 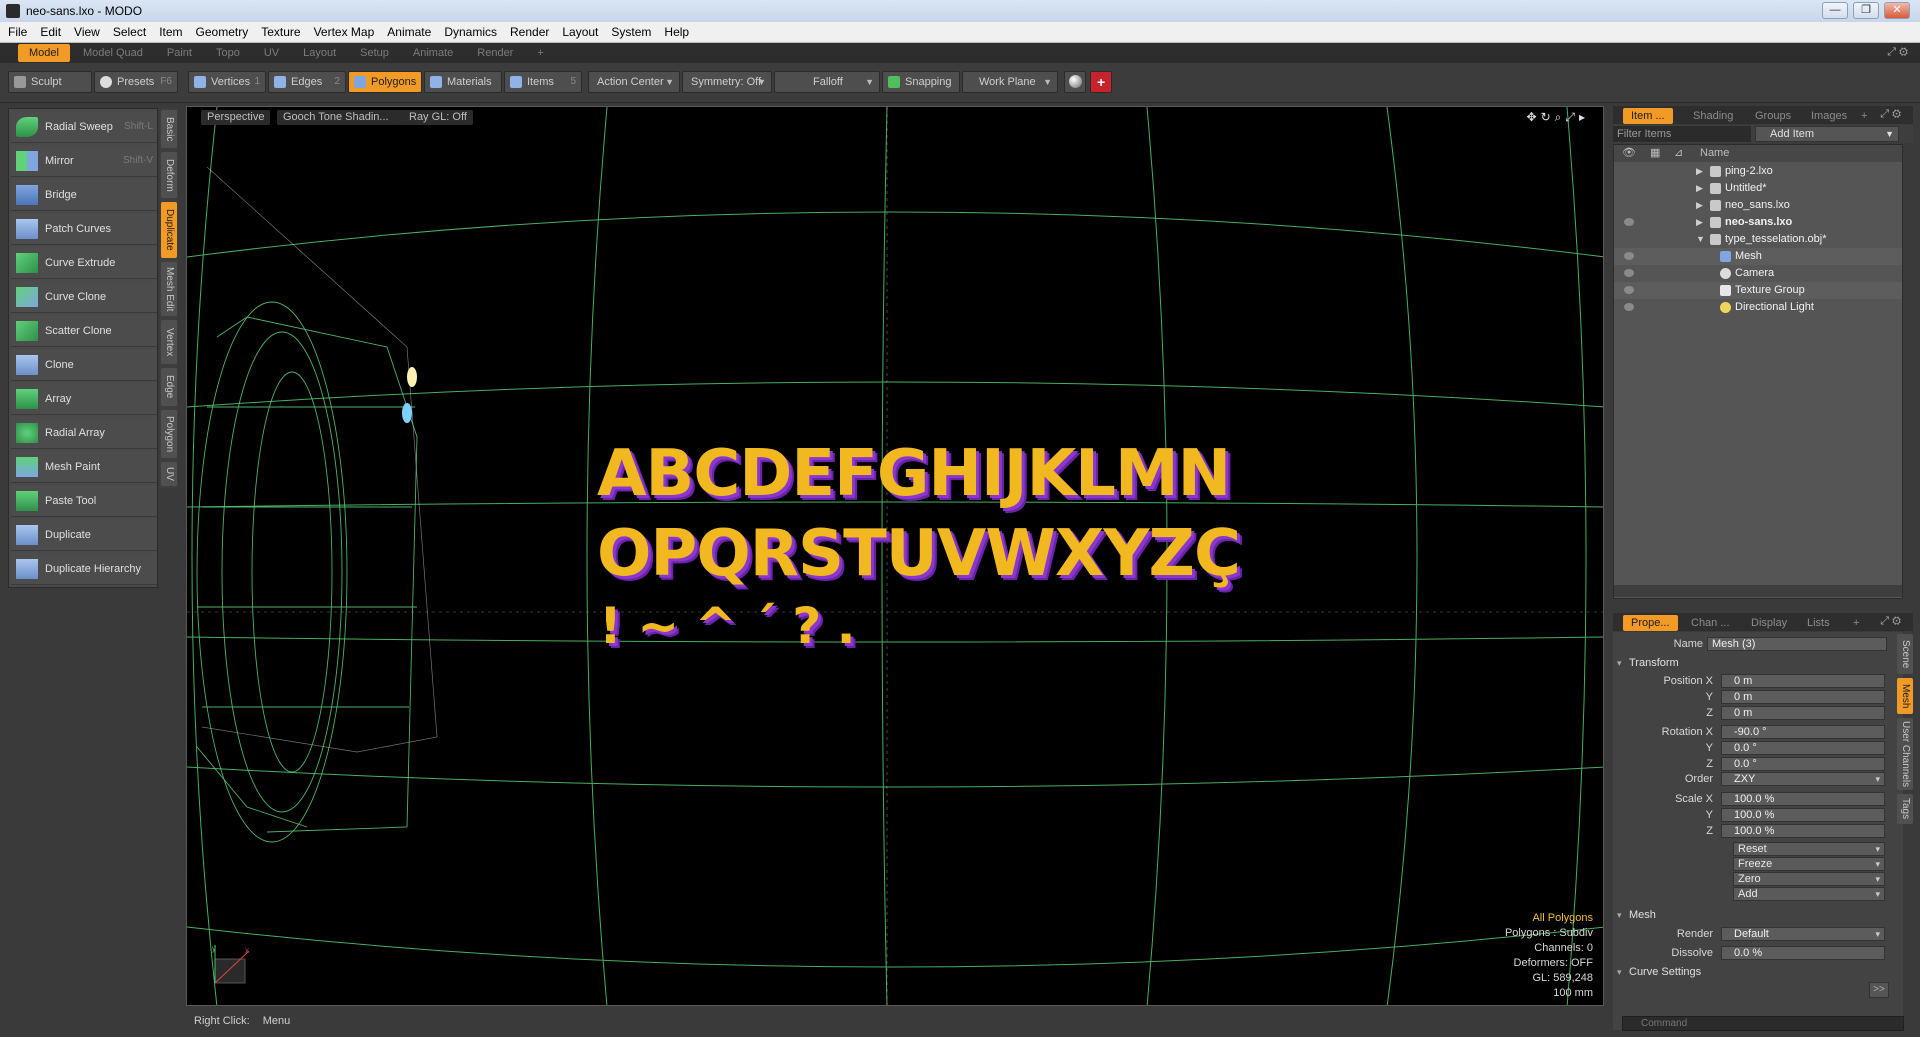 I want to click on add-item-dropdown: Add Item ▼, so click(x=1827, y=134).